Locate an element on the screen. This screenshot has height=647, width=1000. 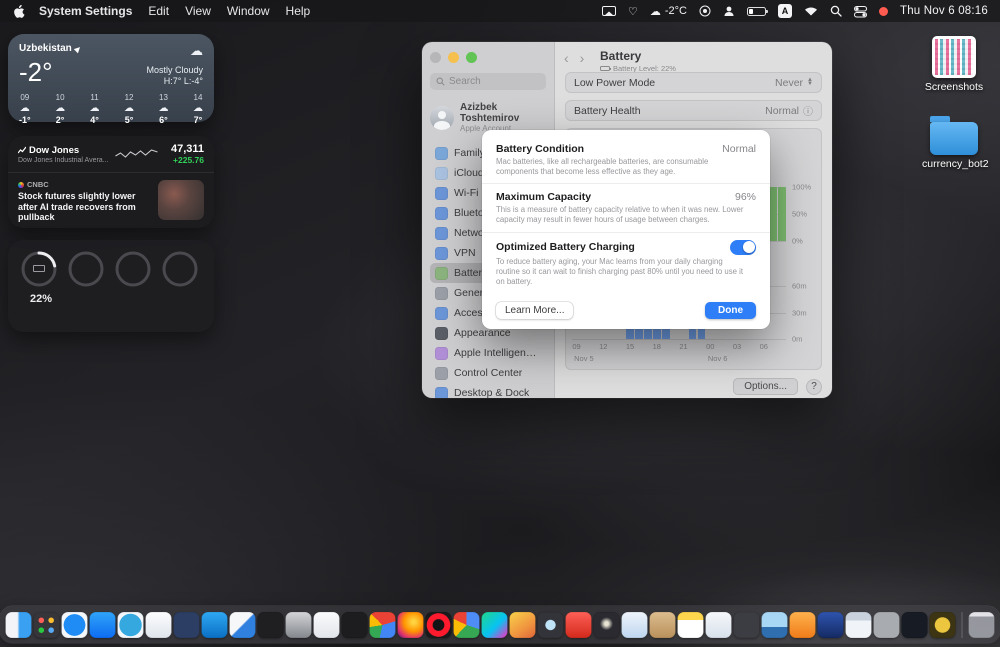
x-axis-tick-label: 00 is located at coordinates (710, 346).